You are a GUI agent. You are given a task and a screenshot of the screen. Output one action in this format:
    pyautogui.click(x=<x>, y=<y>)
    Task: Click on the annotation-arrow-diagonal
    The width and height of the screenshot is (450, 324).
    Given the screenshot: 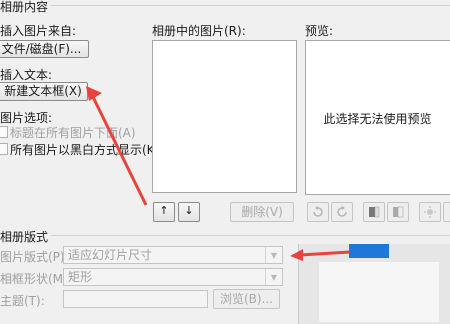 What is the action you would take?
    pyautogui.click(x=119, y=151)
    